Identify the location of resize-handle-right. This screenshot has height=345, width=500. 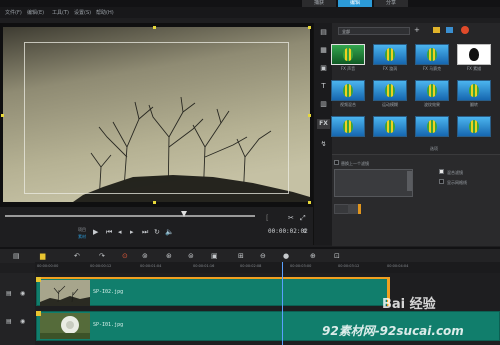
(309, 115).